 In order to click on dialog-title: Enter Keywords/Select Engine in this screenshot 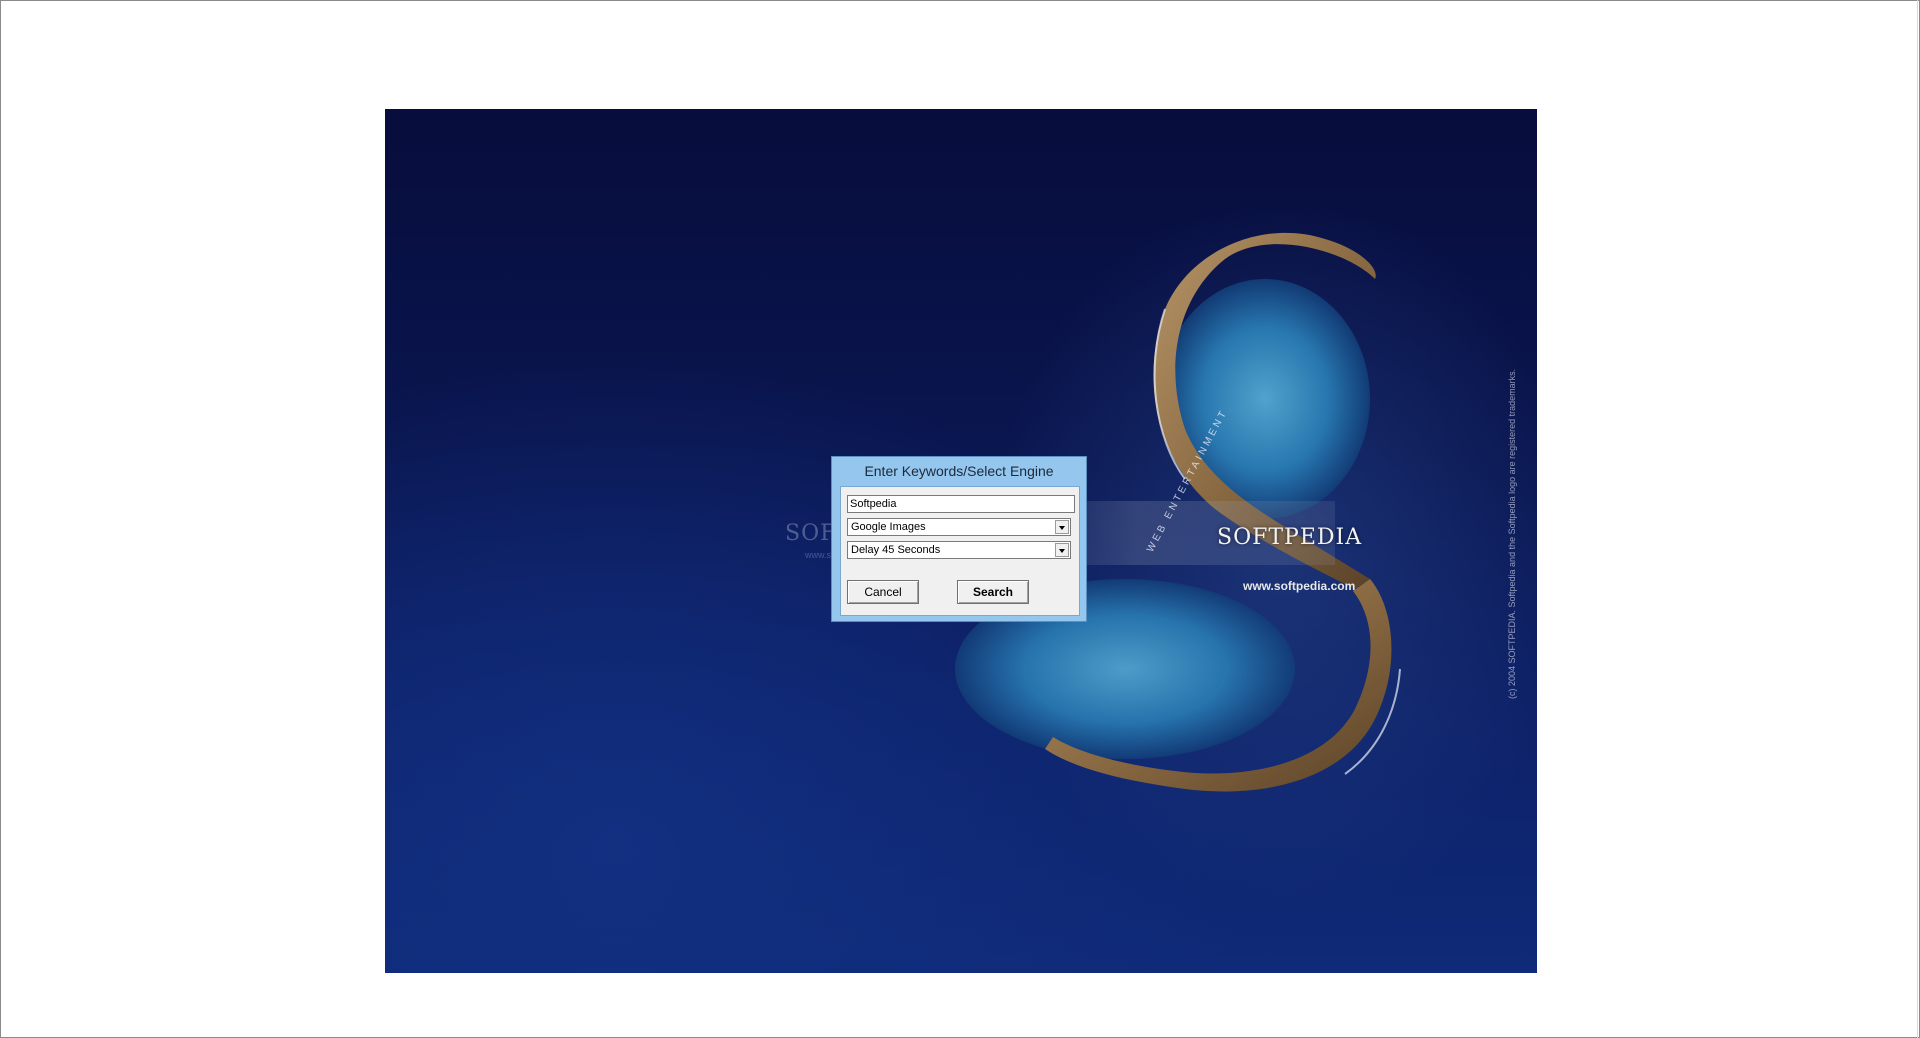, I will do `click(959, 471)`.